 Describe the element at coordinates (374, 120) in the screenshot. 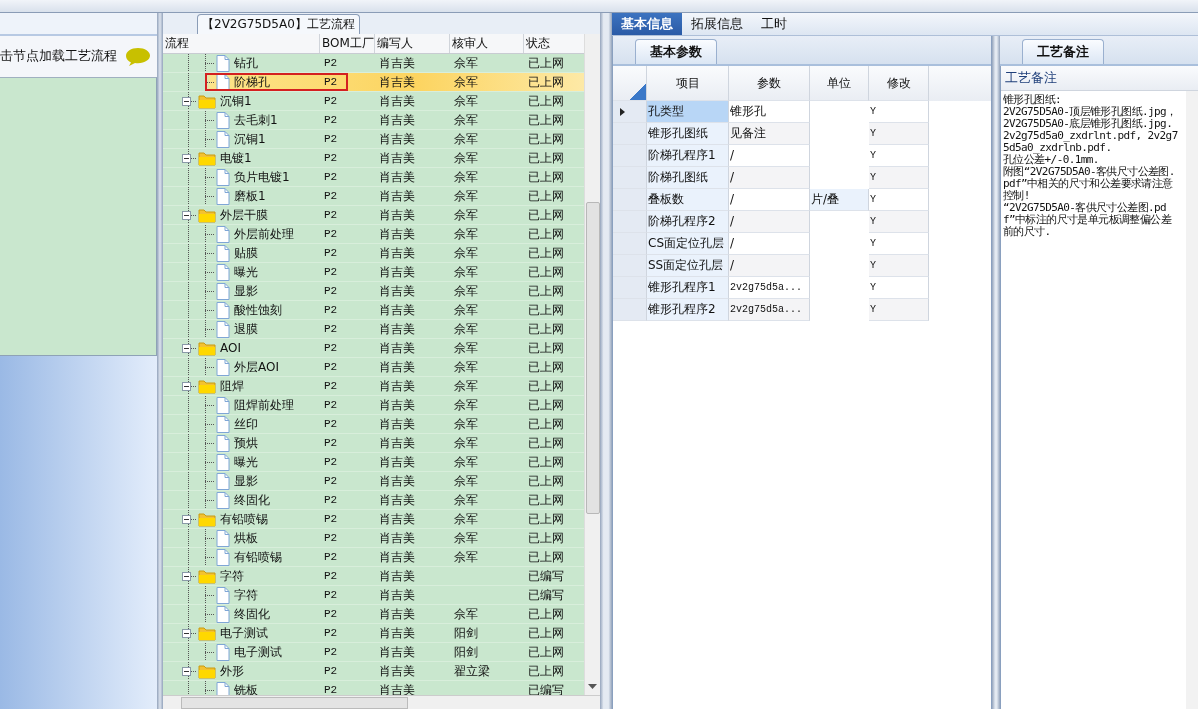

I see `tree-row: 去毛刺1 P2 肖吉美 佘军 已上网` at that location.